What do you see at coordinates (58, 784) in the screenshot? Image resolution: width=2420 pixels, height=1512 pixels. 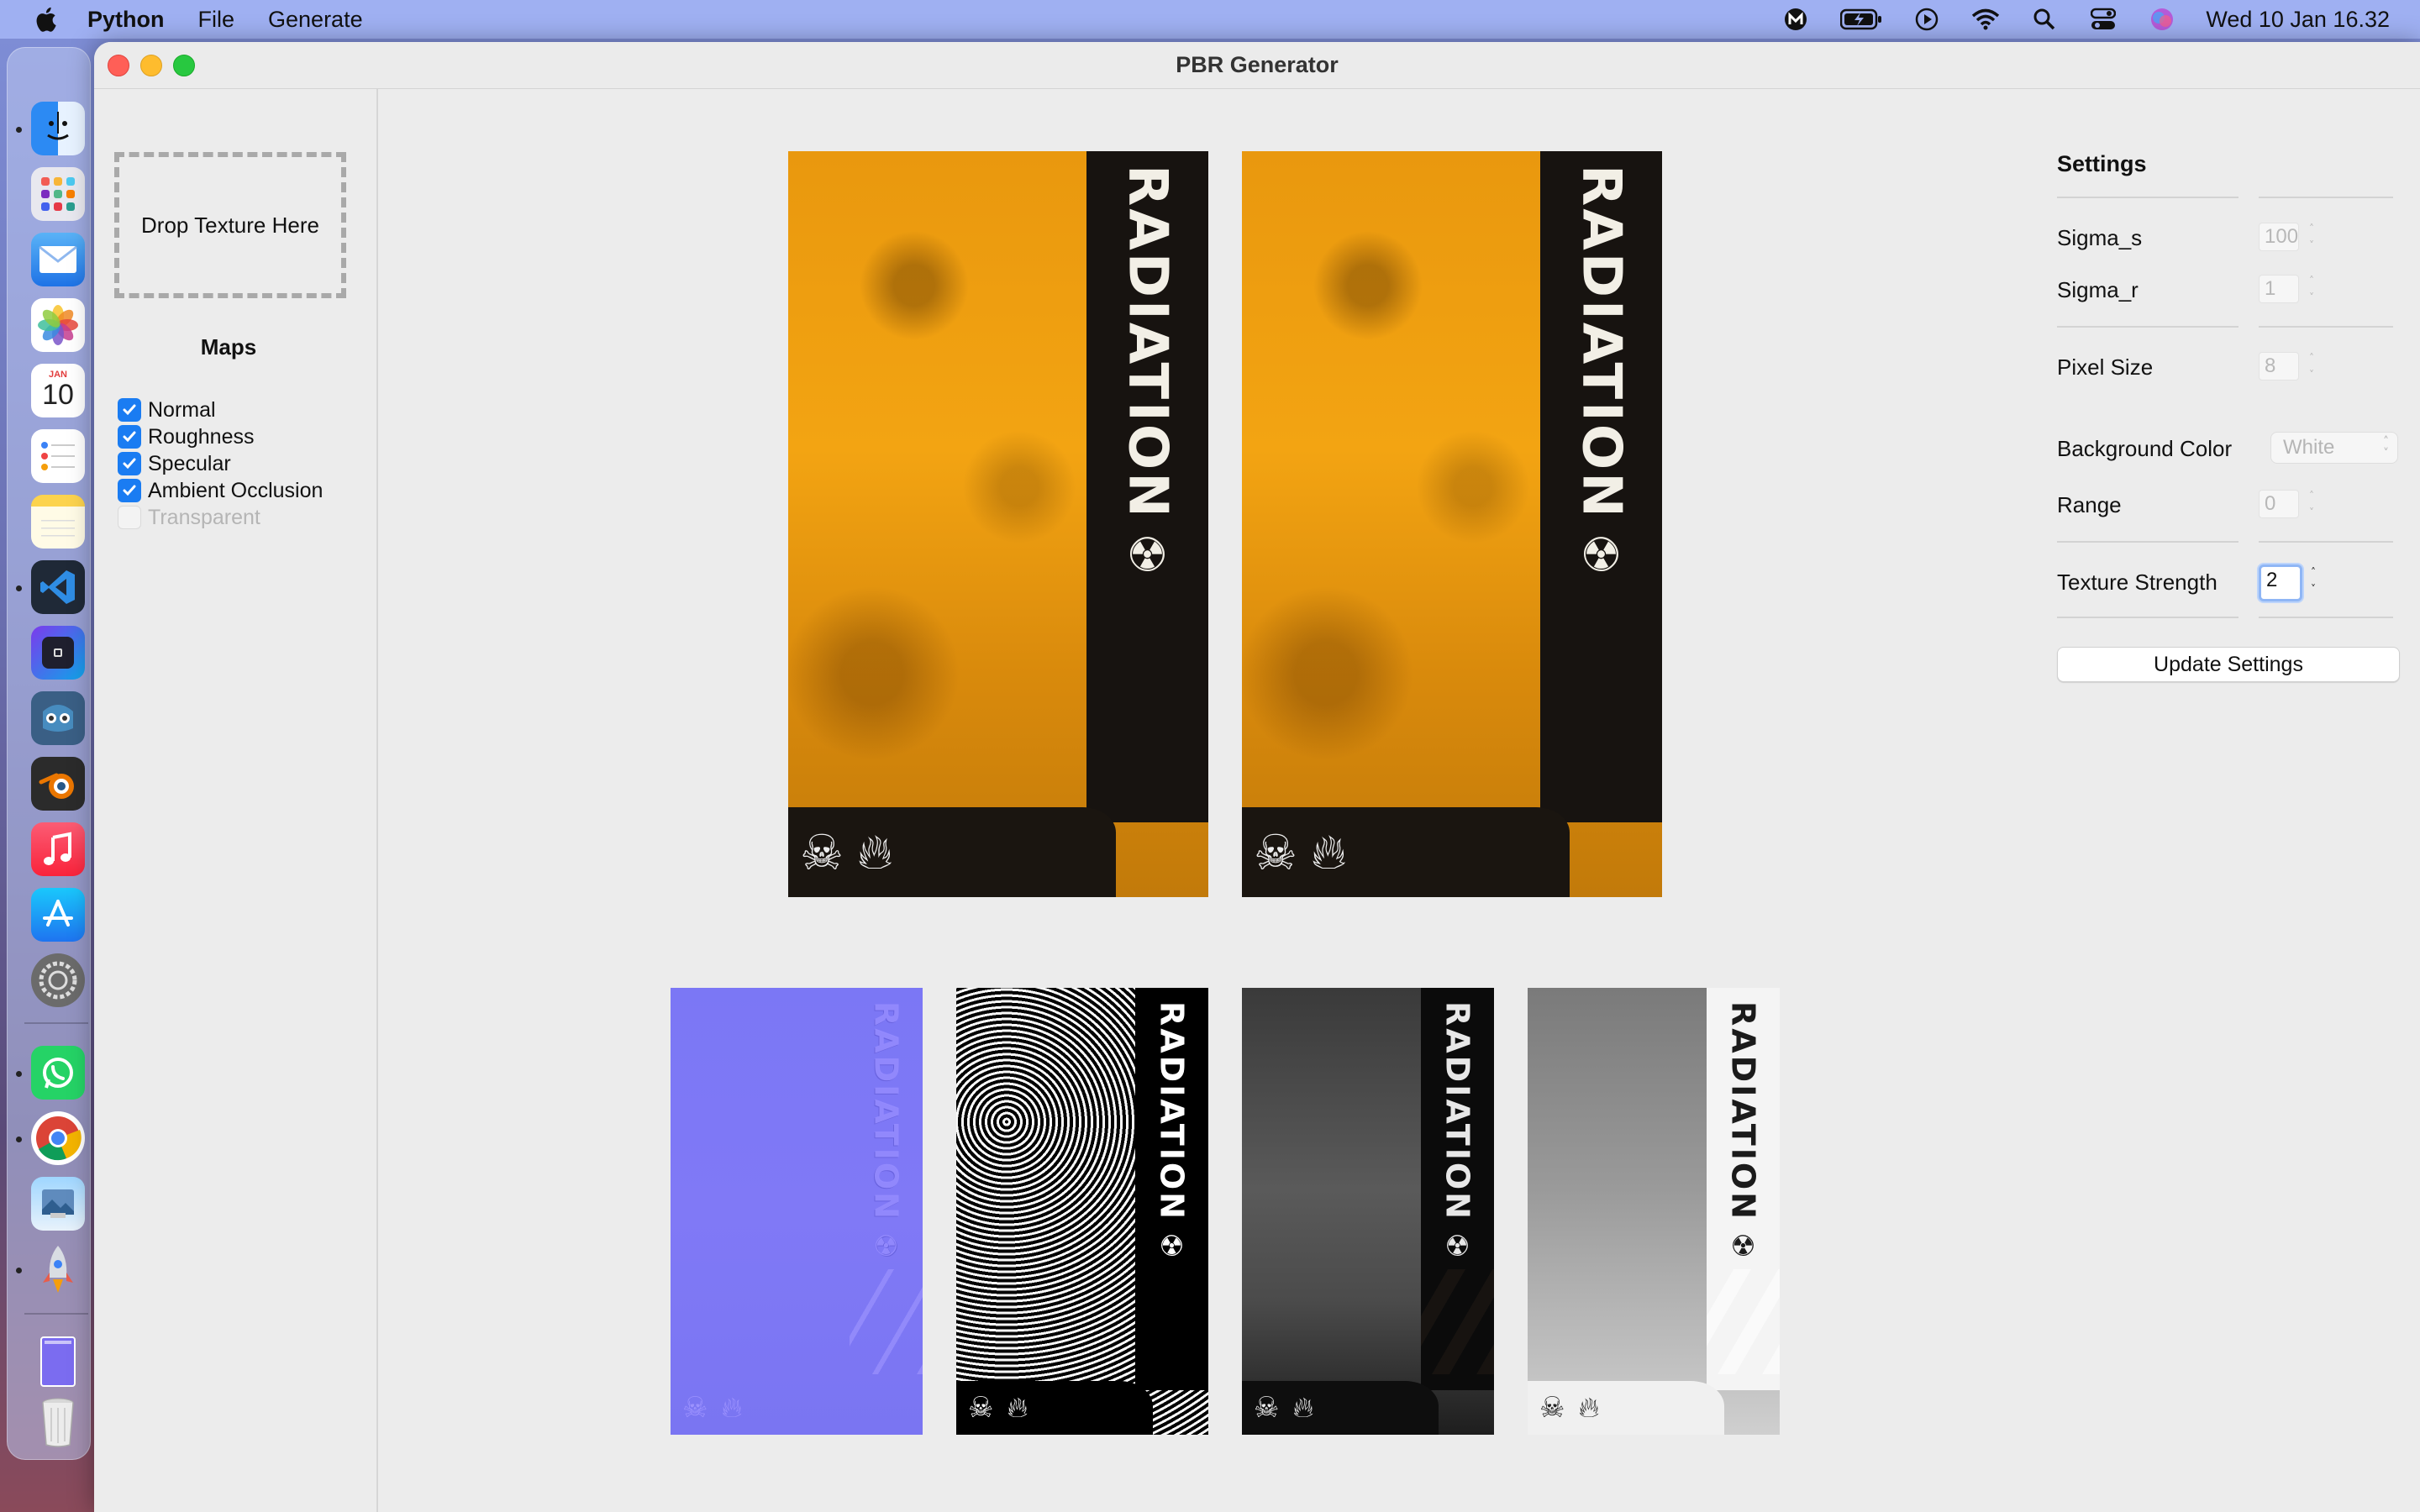 I see `blender-icon` at bounding box center [58, 784].